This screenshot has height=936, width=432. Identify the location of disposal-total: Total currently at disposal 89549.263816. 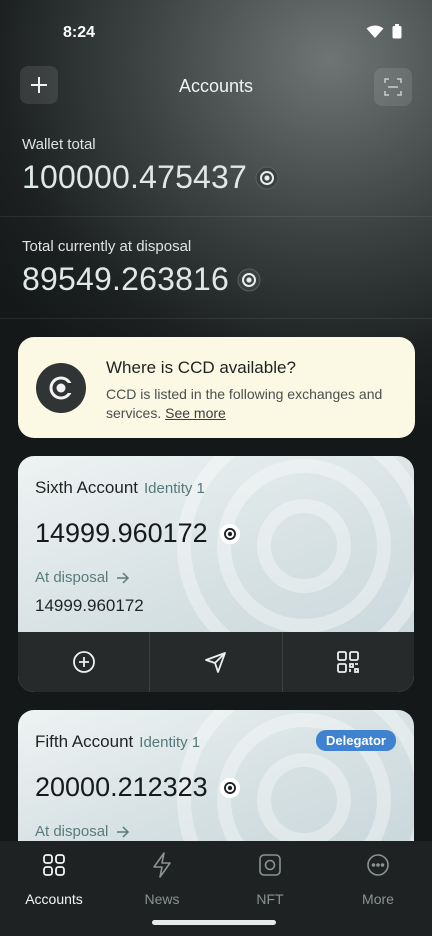
(141, 268).